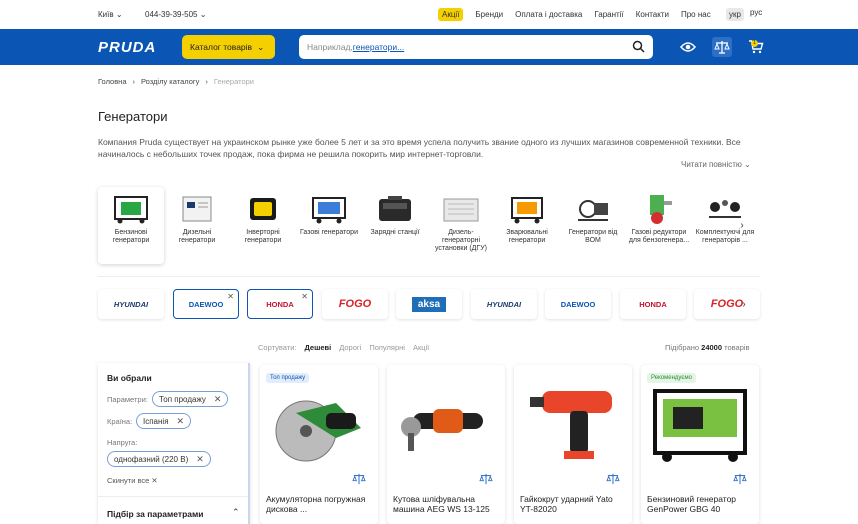 This screenshot has width=858, height=524. I want to click on sort-label: Сортувати:, so click(277, 347).